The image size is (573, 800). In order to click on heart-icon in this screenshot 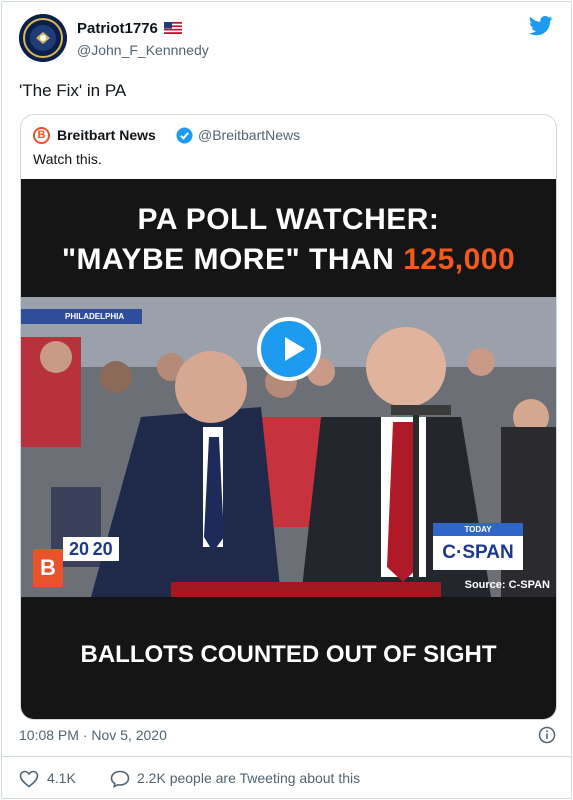, I will do `click(29, 781)`.